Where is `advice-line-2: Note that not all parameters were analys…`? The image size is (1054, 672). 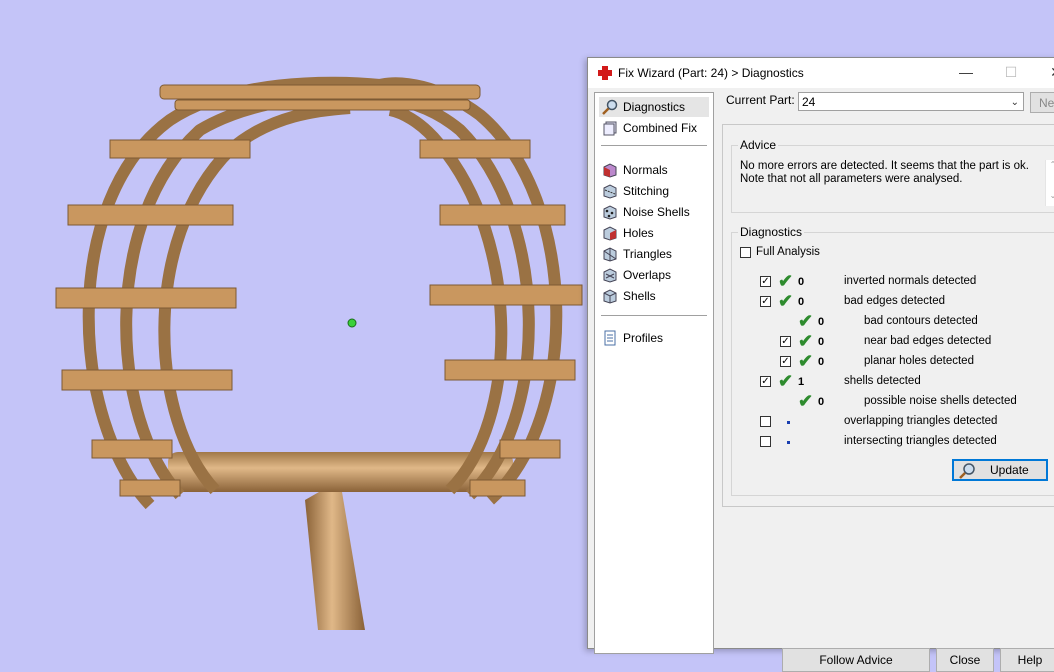 advice-line-2: Note that not all parameters were analys… is located at coordinates (851, 179).